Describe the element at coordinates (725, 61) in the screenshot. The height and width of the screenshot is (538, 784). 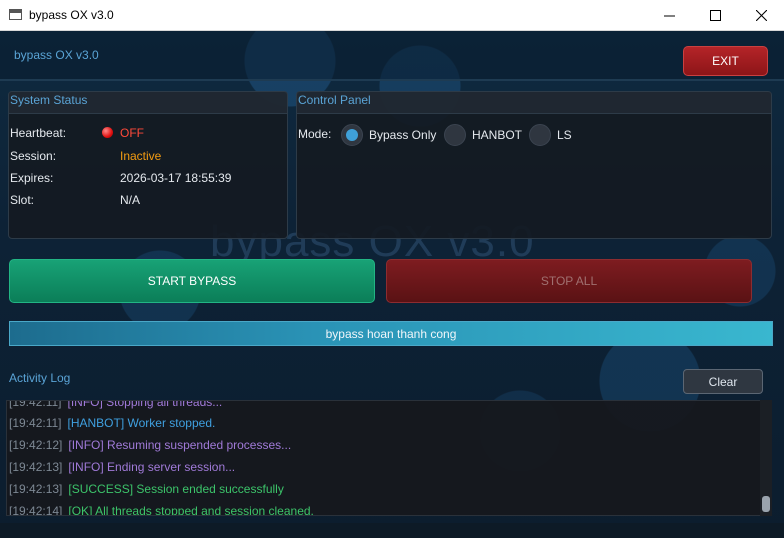
I see `exit-button: EXIT` at that location.